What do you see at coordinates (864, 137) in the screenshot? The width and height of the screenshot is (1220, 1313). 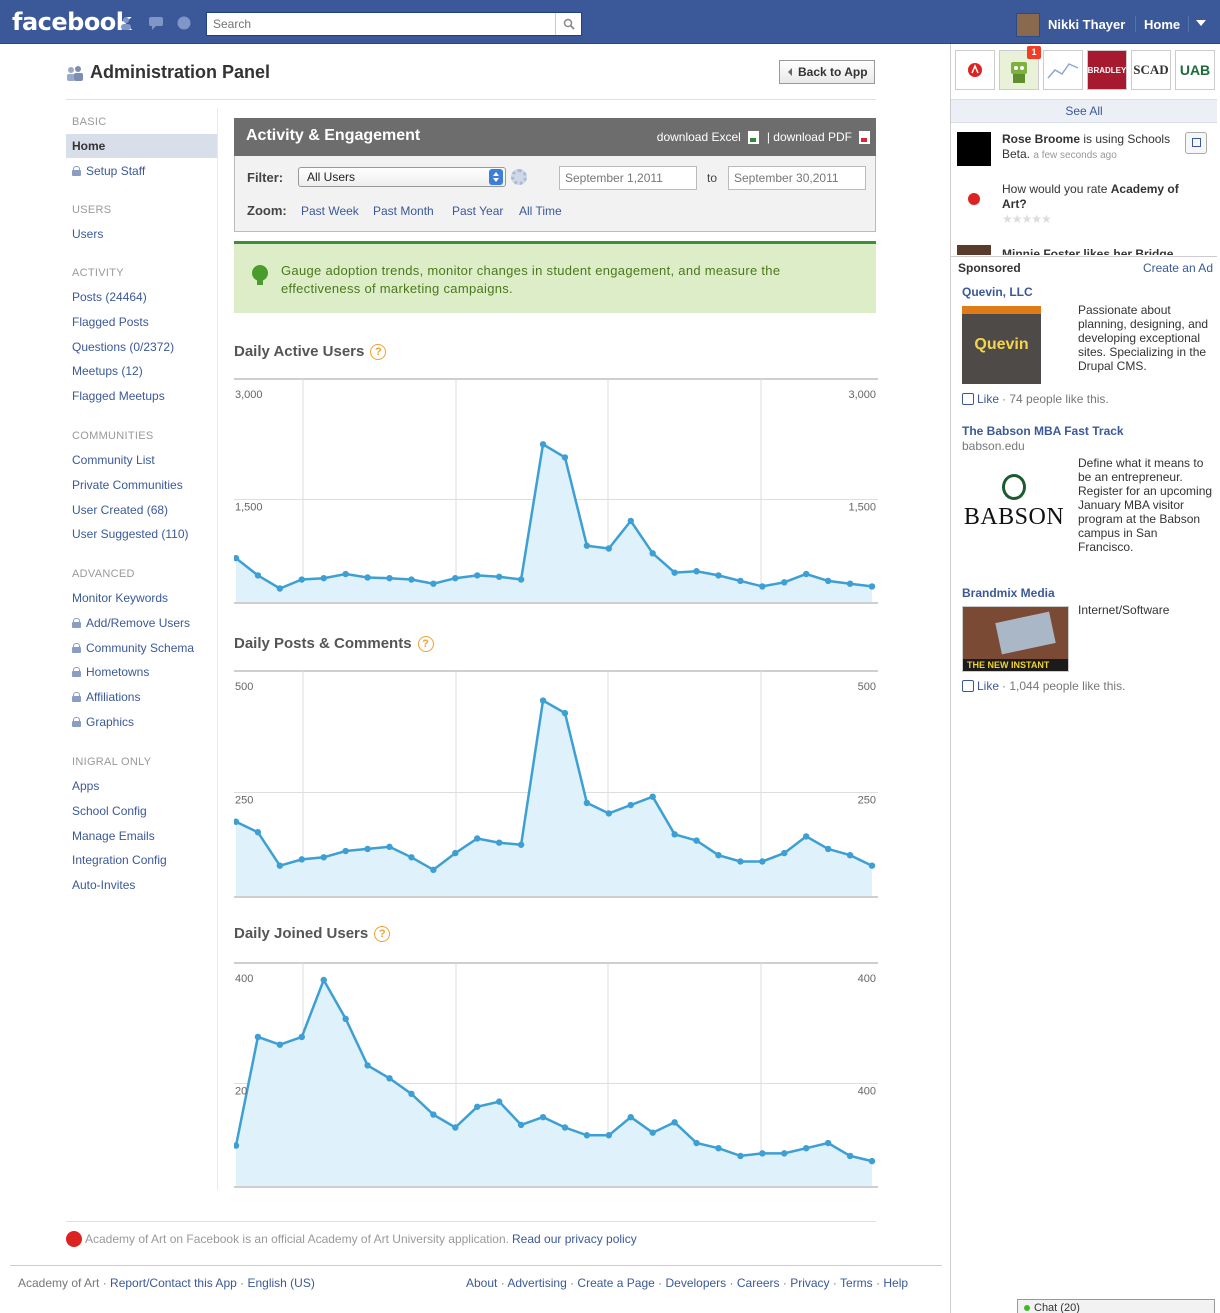 I see `pdf-file-icon` at bounding box center [864, 137].